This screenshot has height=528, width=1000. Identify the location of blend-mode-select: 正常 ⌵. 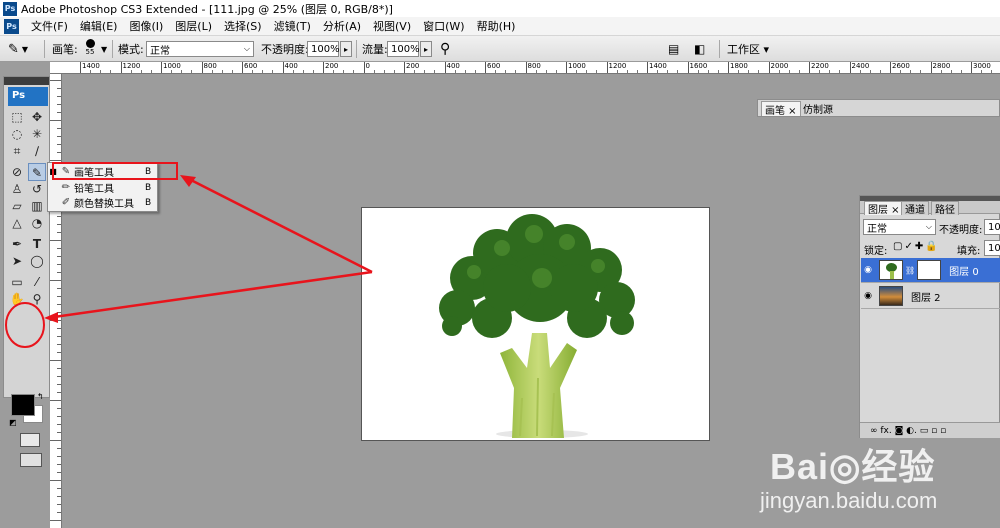
(899, 227).